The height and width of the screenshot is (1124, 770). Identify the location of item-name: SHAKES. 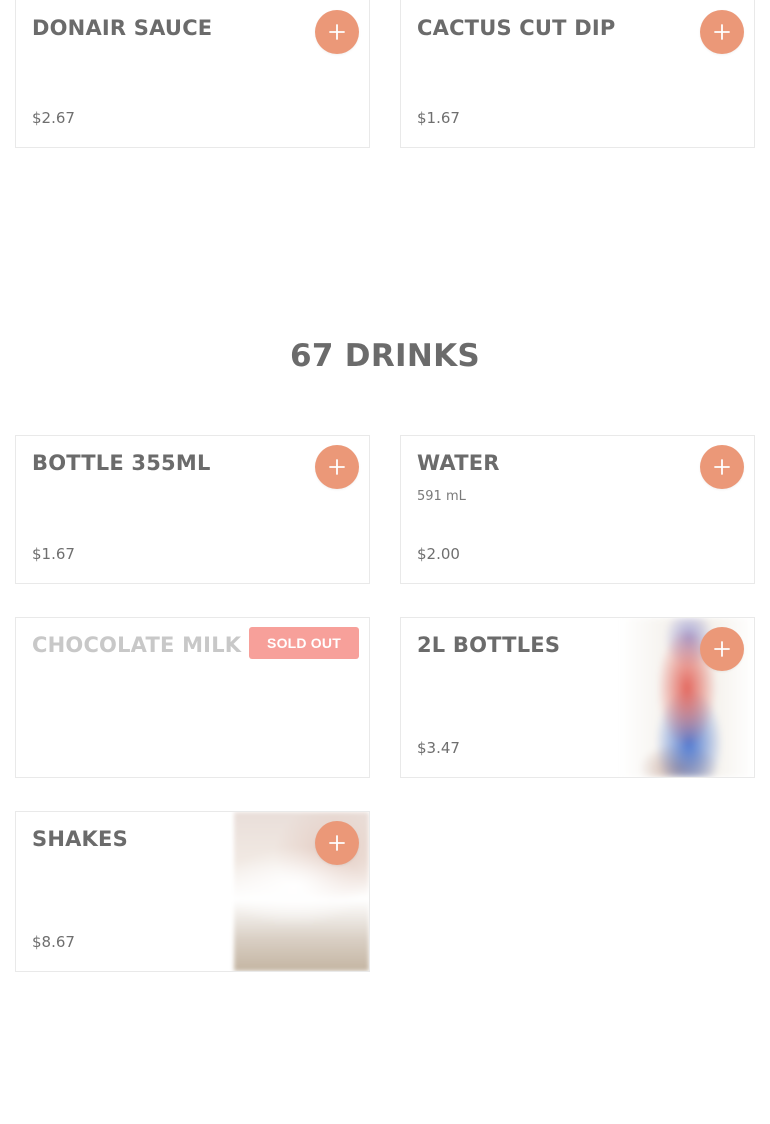
(80, 839).